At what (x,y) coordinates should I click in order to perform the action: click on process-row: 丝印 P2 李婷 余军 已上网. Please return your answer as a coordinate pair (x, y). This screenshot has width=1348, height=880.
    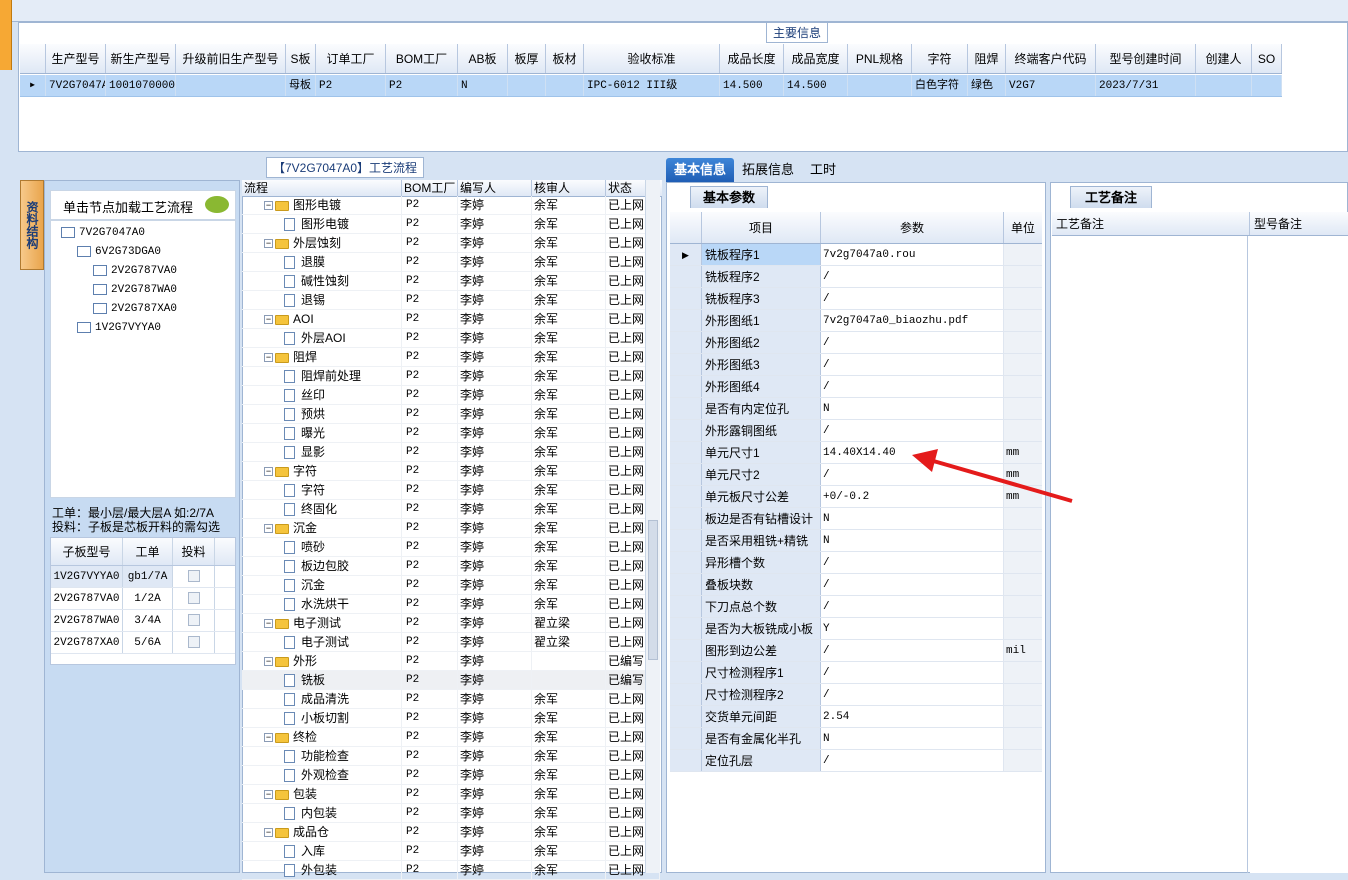
    Looking at the image, I should click on (451, 395).